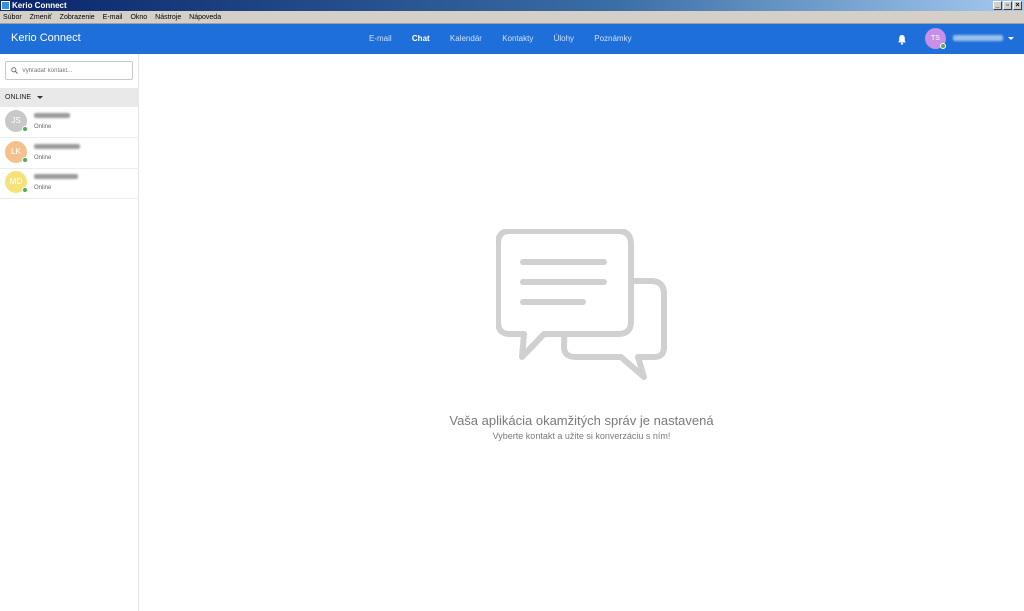 The image size is (1024, 611). What do you see at coordinates (39, 5) in the screenshot?
I see `window-title: Kerio Connect` at bounding box center [39, 5].